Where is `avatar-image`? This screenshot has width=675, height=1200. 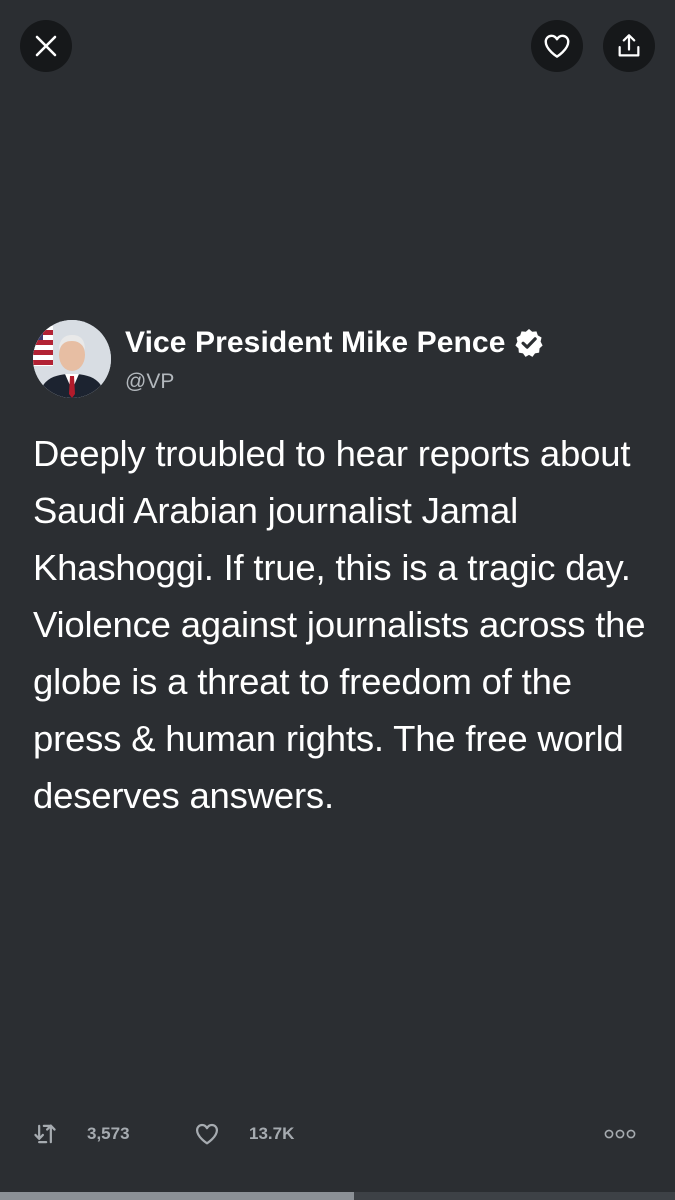
avatar-image is located at coordinates (72, 359).